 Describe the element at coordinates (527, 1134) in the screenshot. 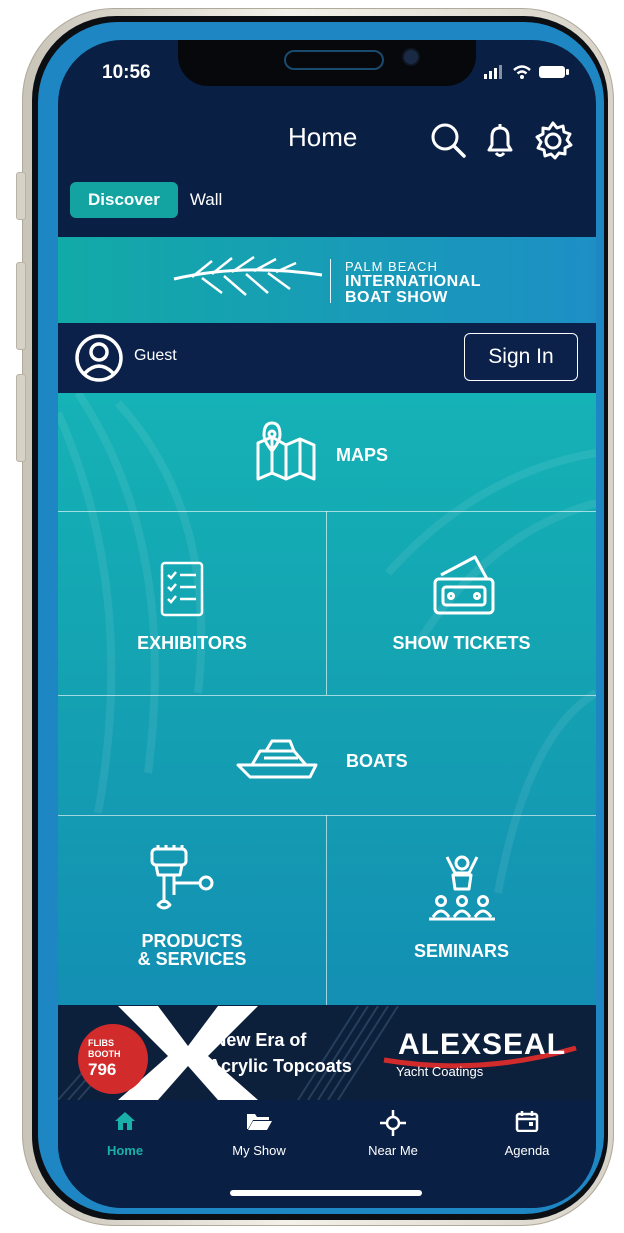

I see `nav-agenda: Agenda` at that location.